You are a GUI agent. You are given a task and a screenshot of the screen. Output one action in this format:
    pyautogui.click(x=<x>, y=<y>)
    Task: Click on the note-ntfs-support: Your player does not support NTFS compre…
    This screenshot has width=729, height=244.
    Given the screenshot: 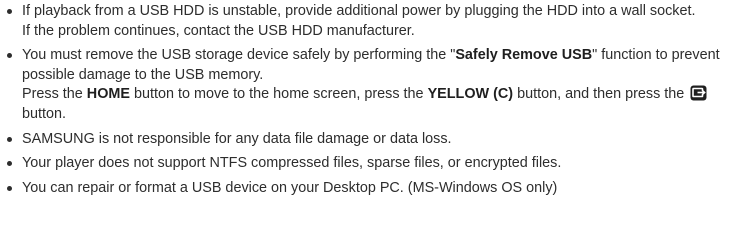 What is the action you would take?
    pyautogui.click(x=364, y=164)
    